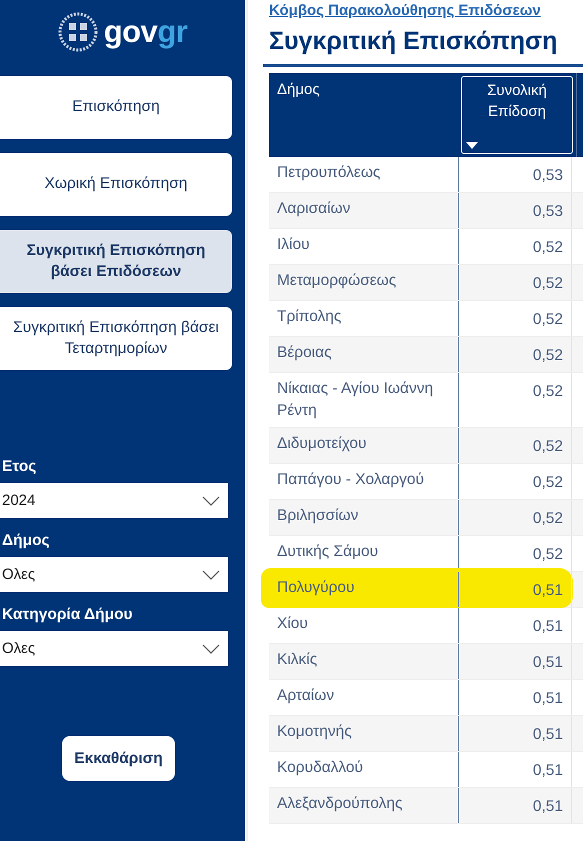 The image size is (583, 841). Describe the element at coordinates (116, 338) in the screenshot. I see `nav-button: Συγκριτική Επισκόπηση βάσει Τεταρτημορίων` at that location.